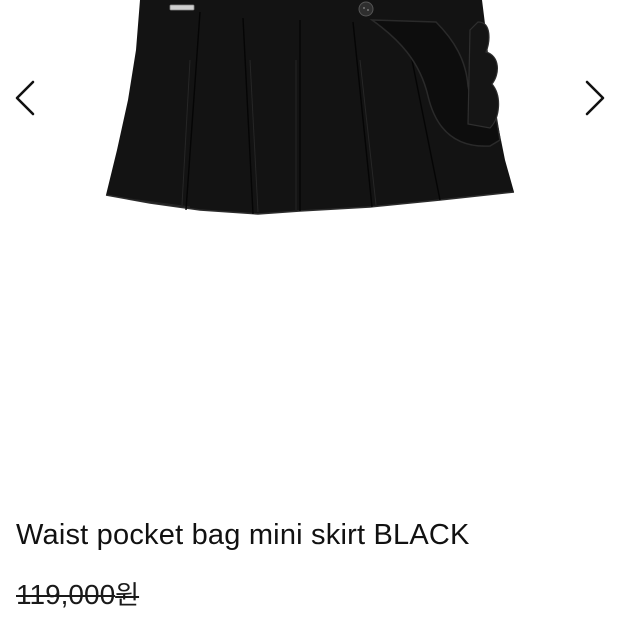 Image resolution: width=620 pixels, height=620 pixels. What do you see at coordinates (182, 7) in the screenshot?
I see `metal-tag` at bounding box center [182, 7].